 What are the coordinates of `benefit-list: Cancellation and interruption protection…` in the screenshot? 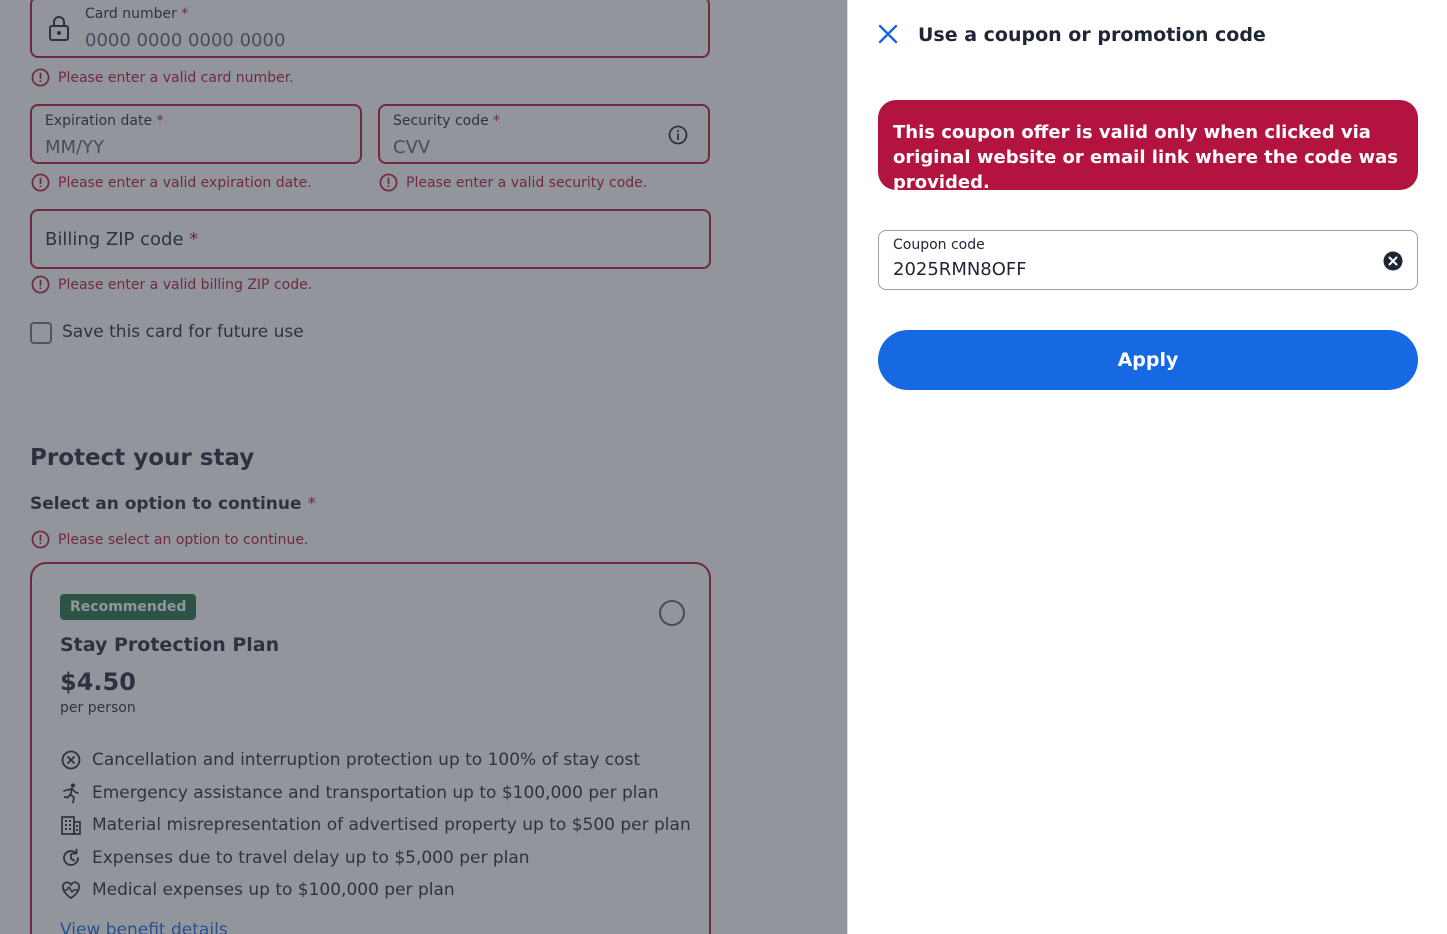 It's located at (375, 825).